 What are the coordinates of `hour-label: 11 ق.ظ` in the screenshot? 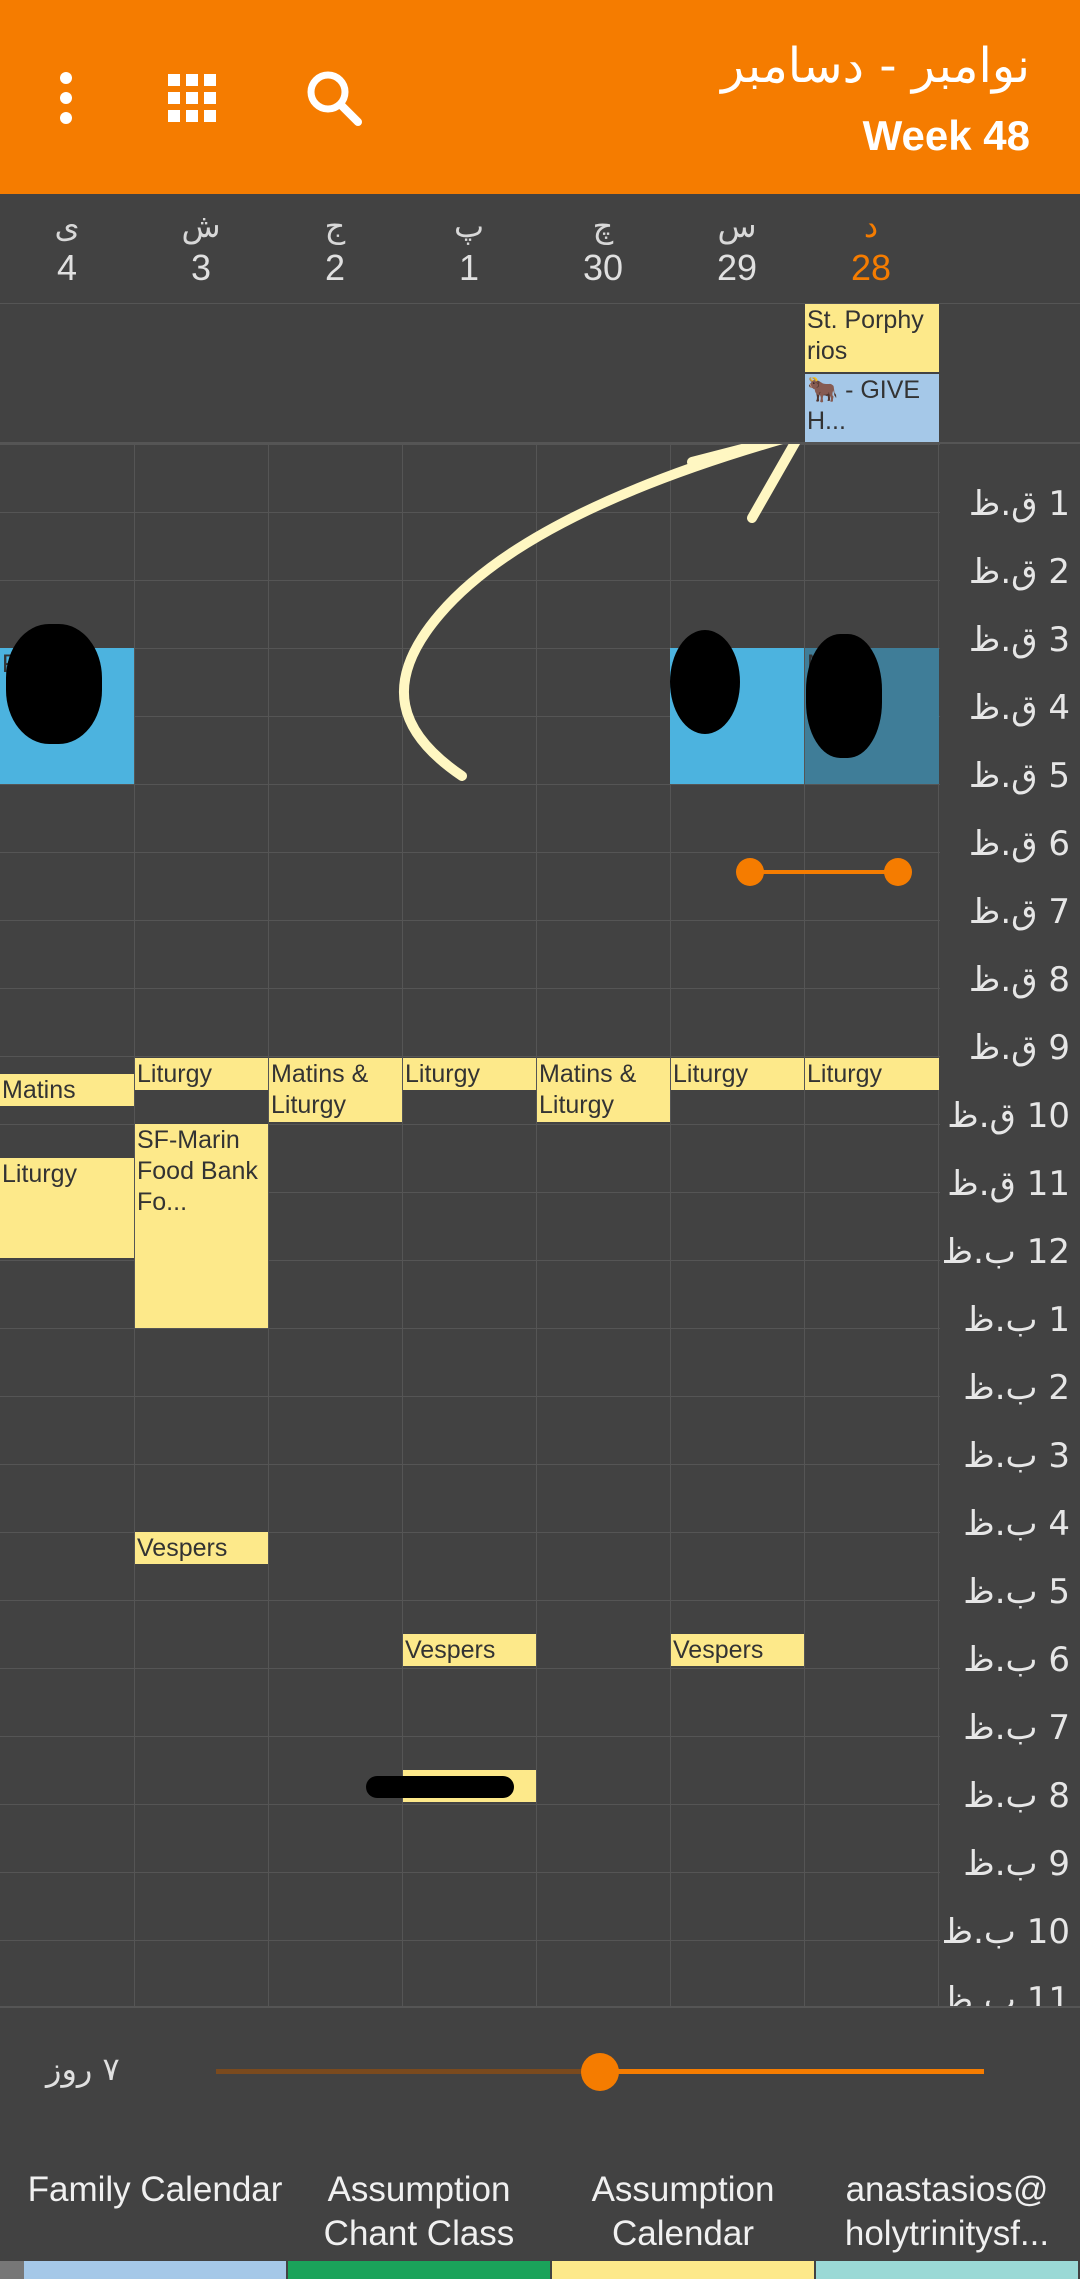 It's located at (1008, 1184).